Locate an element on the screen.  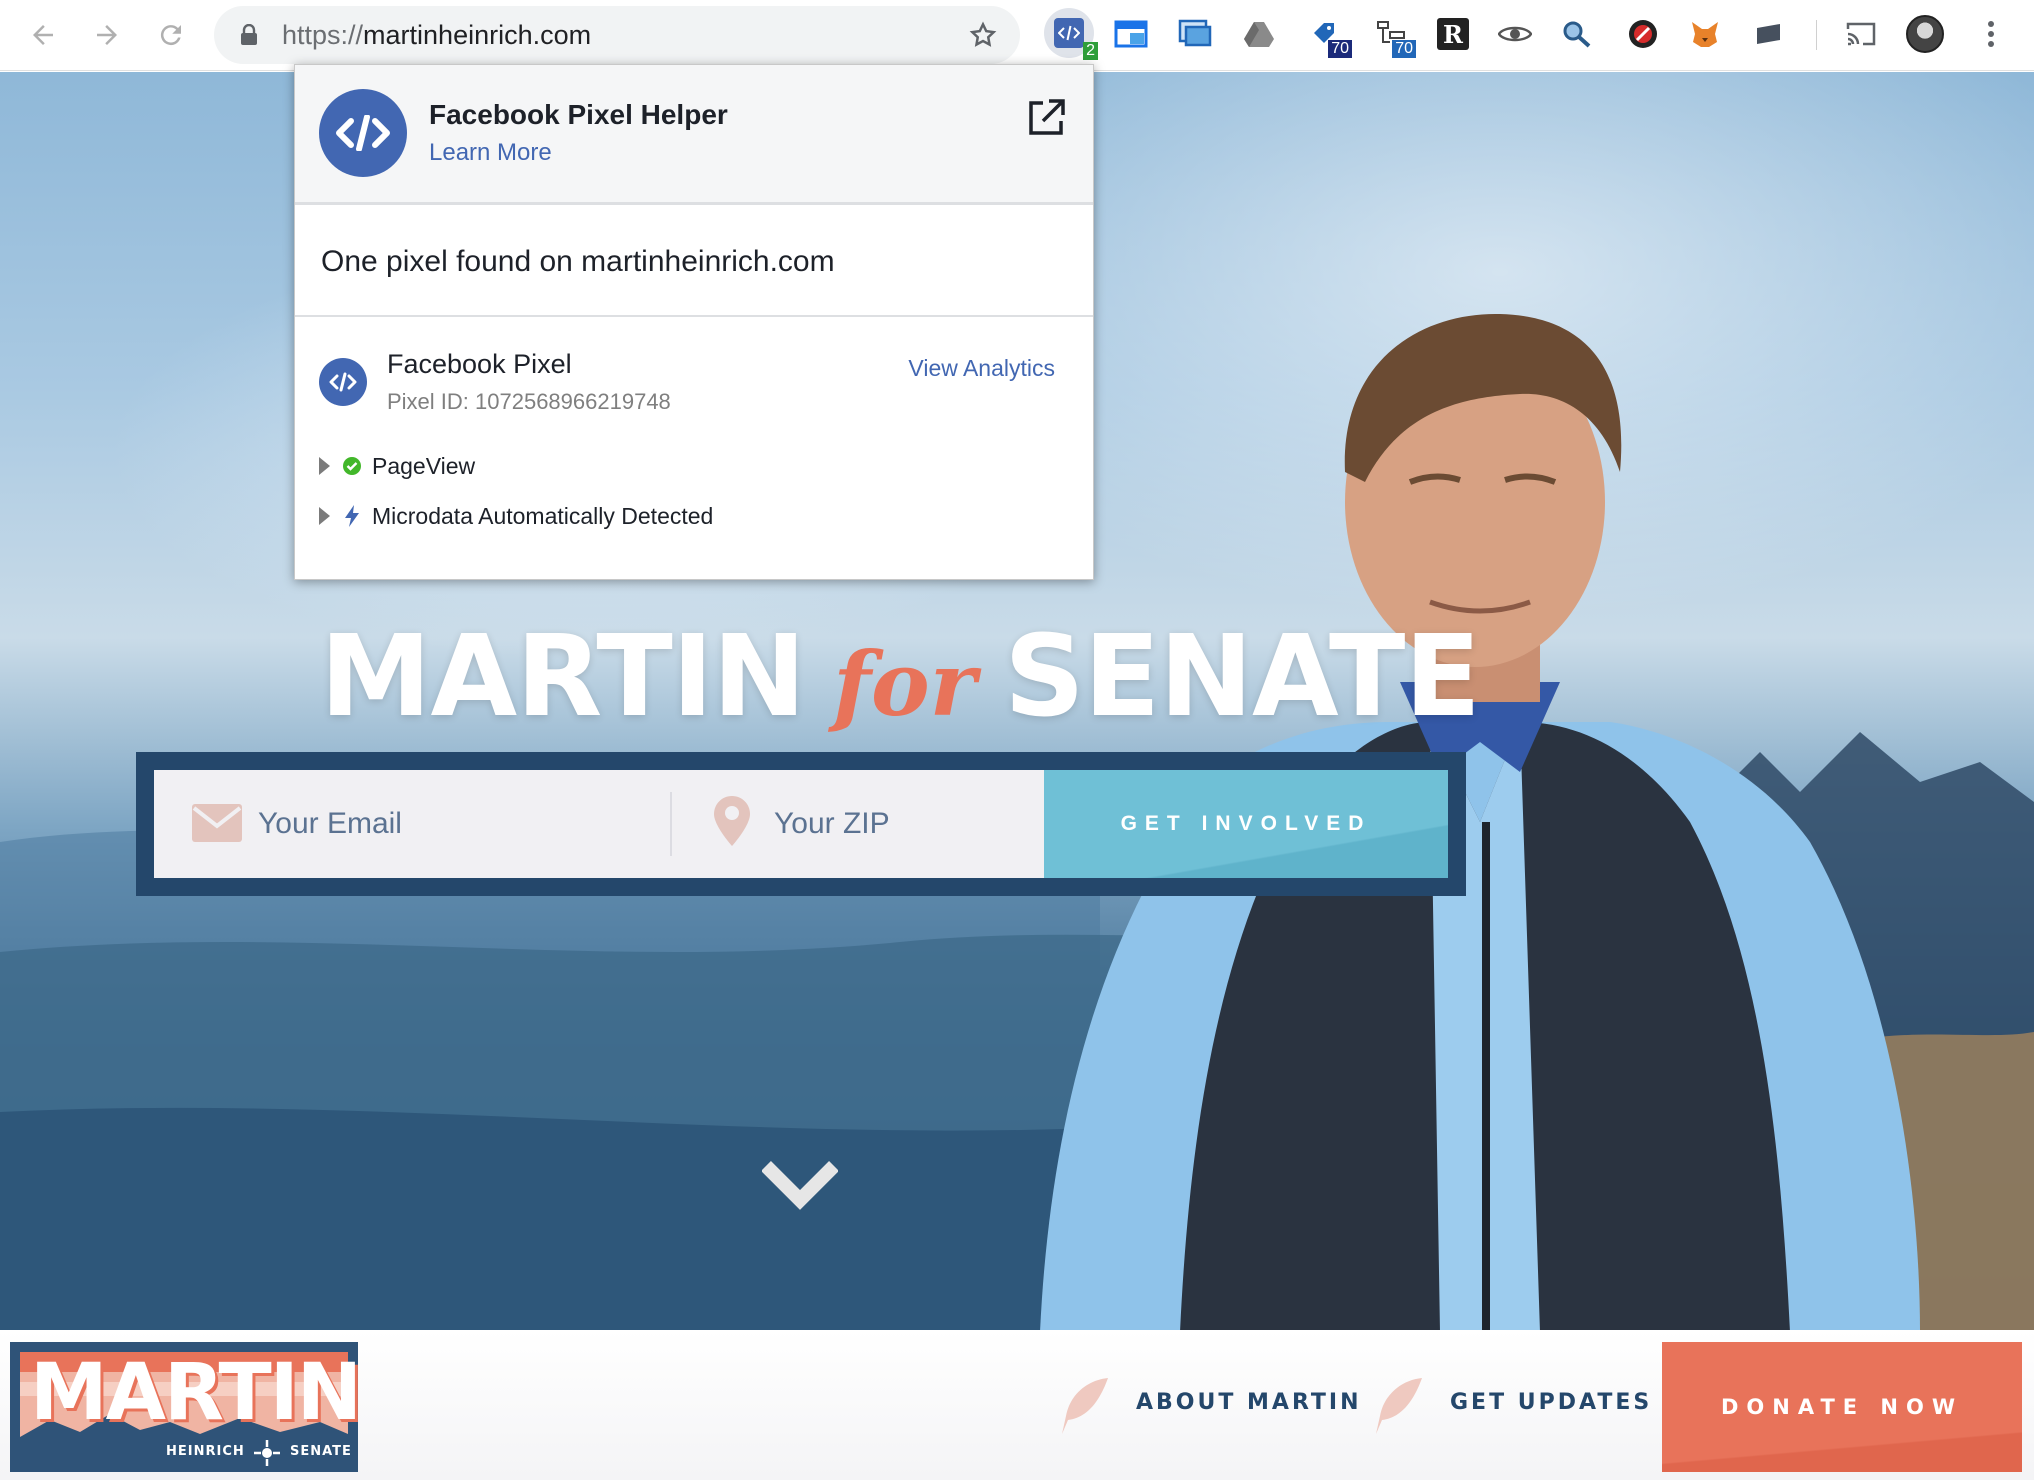
event-row-microdata: Microdata Automatically Detected is located at coordinates (516, 516).